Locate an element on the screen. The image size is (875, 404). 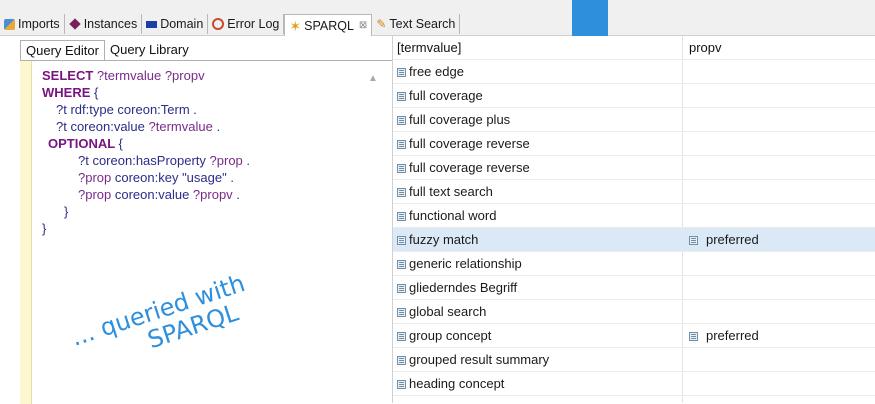
table-row: full coverage plus is located at coordinates (634, 120).